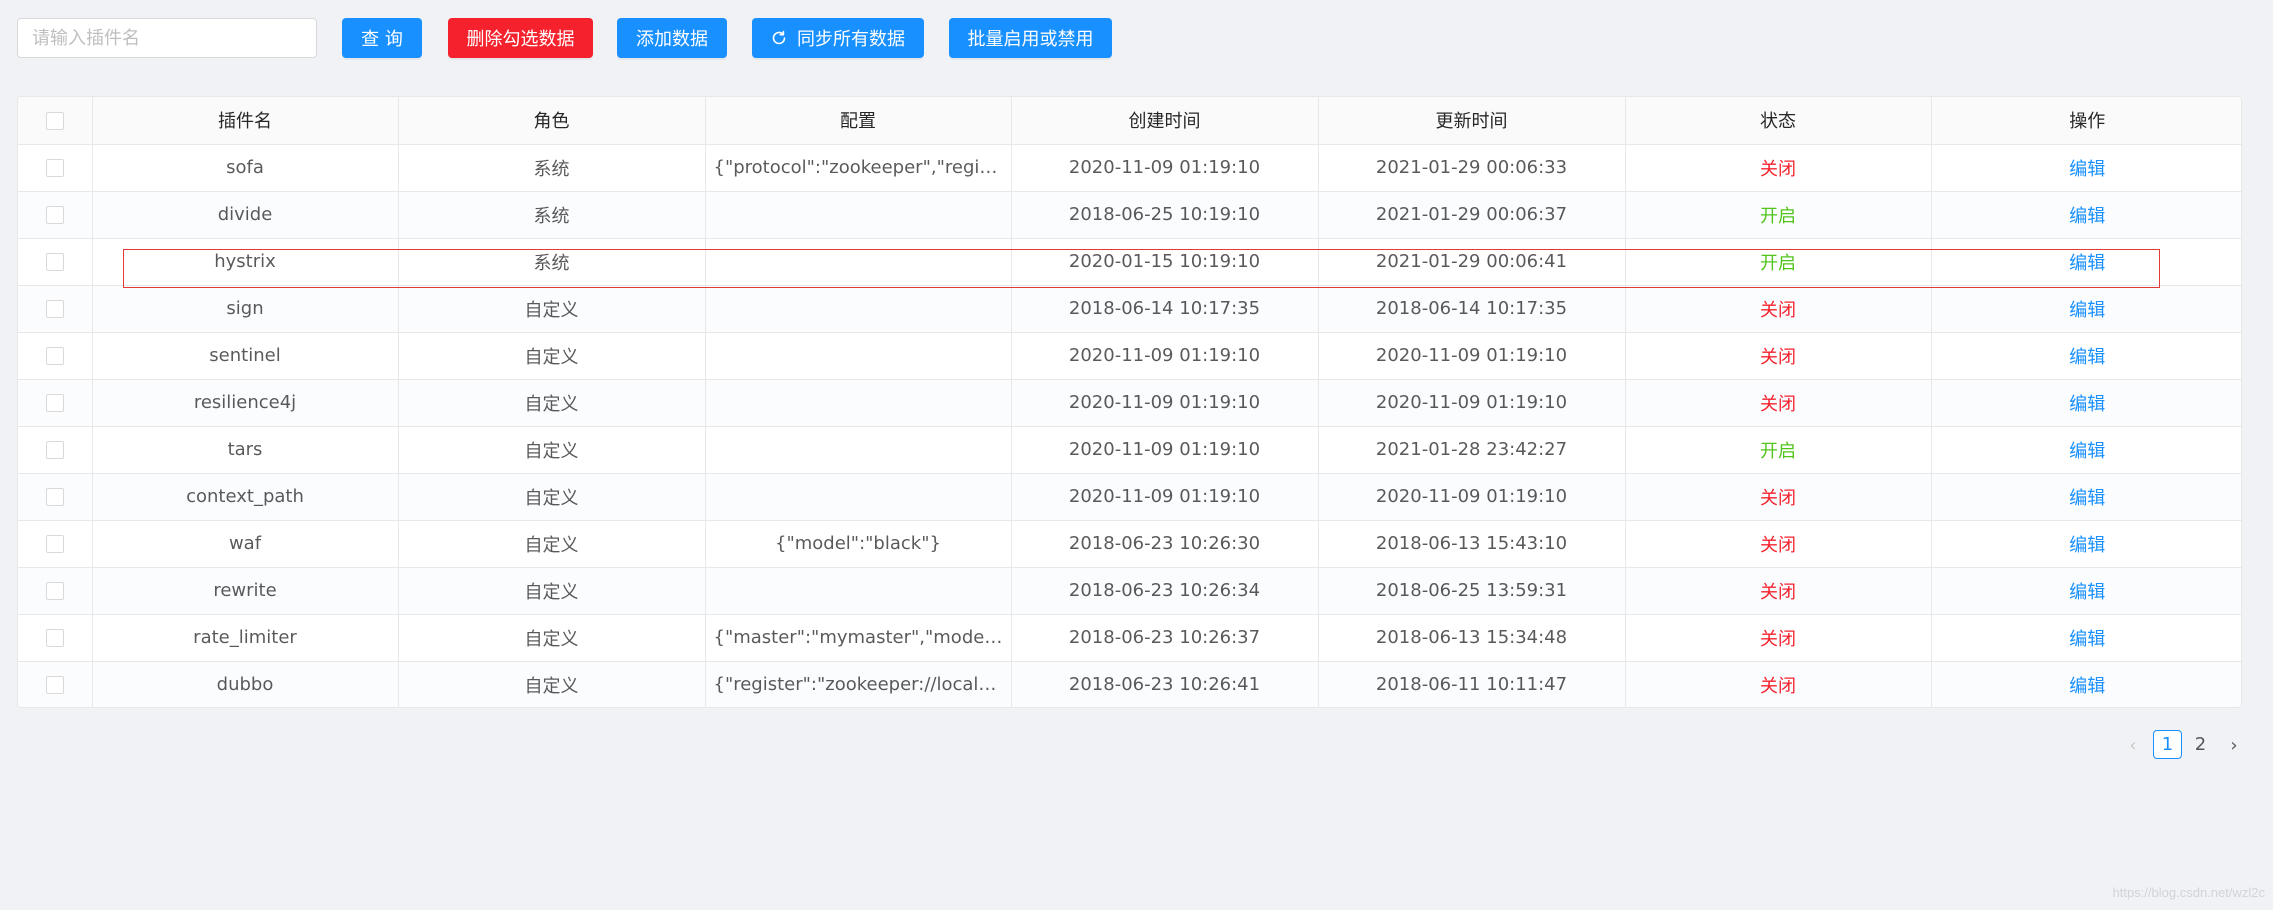 Image resolution: width=2273 pixels, height=910 pixels. Describe the element at coordinates (1165, 544) in the screenshot. I see `created-time-cell: 2018-06-23 10:26:30` at that location.